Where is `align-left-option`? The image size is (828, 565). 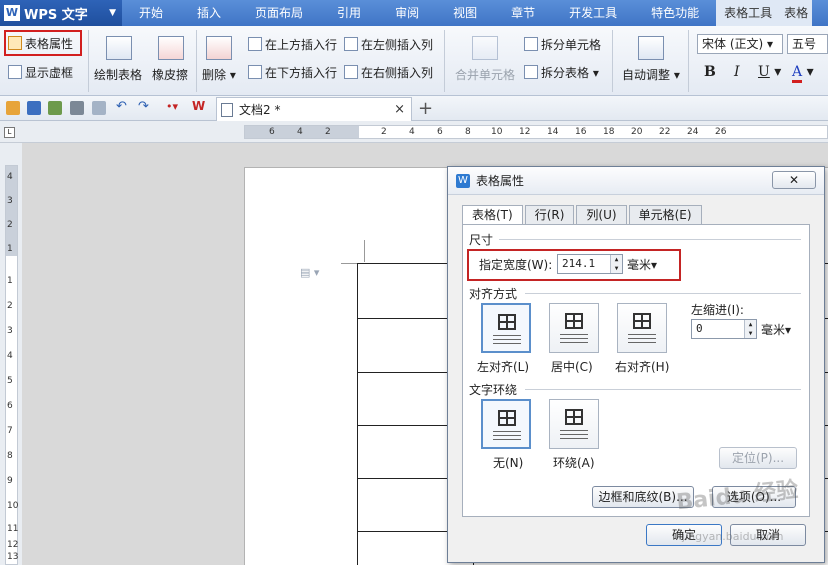
align-left-option is located at coordinates (506, 328).